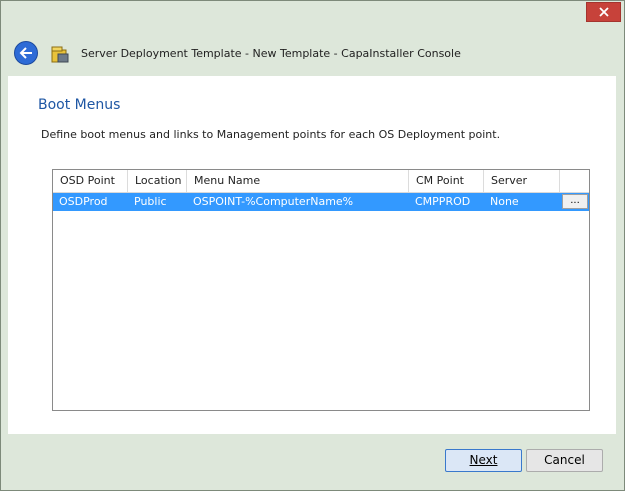 The height and width of the screenshot is (491, 625). Describe the element at coordinates (446, 181) in the screenshot. I see `column-header-cm-point: CM Point` at that location.